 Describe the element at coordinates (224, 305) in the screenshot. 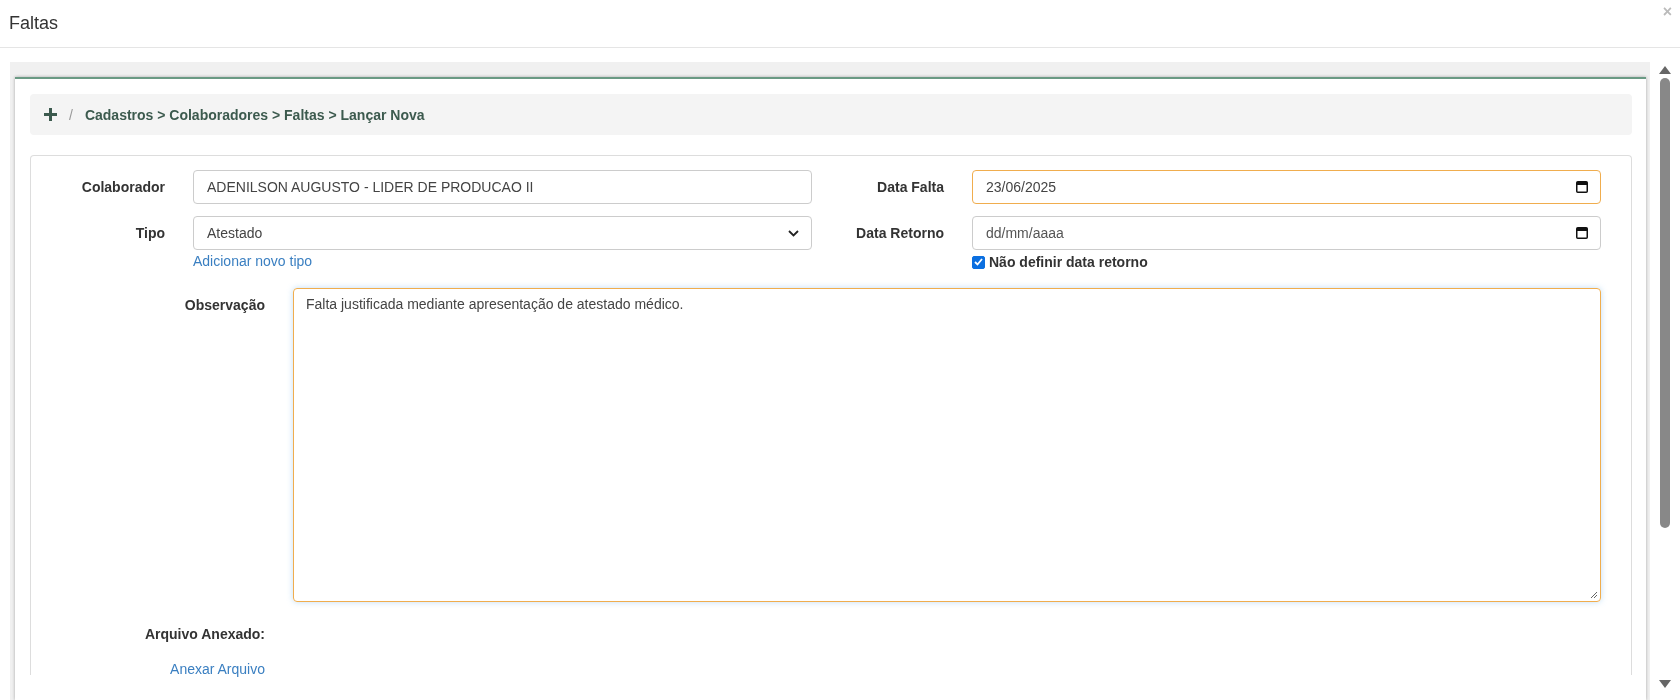

I see `field-label: Observação` at that location.